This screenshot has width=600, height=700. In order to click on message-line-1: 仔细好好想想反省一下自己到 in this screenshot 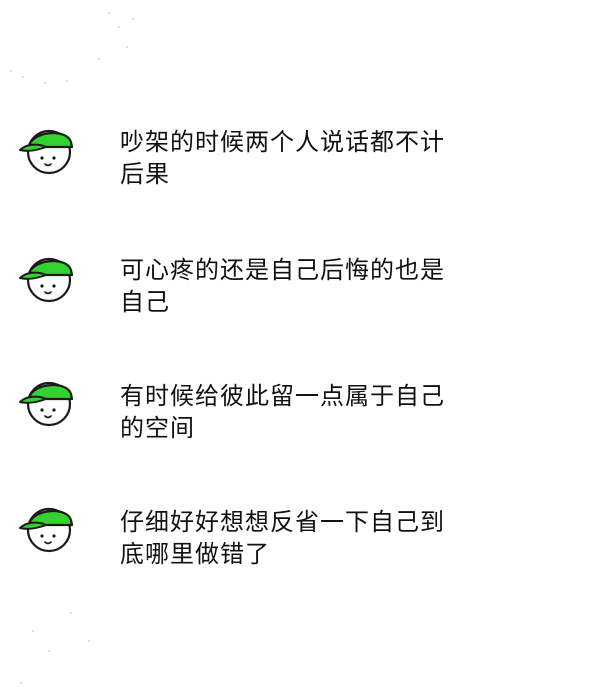, I will do `click(282, 522)`.